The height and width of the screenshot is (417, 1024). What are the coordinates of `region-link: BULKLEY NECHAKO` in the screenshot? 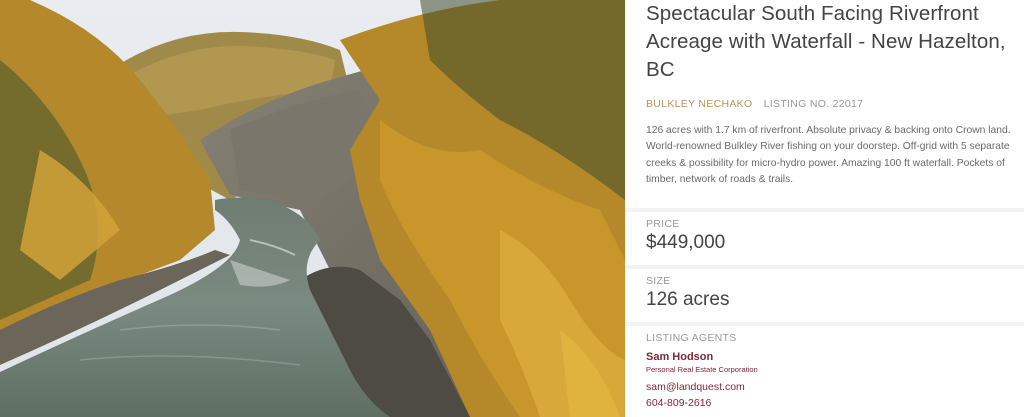 It's located at (699, 104).